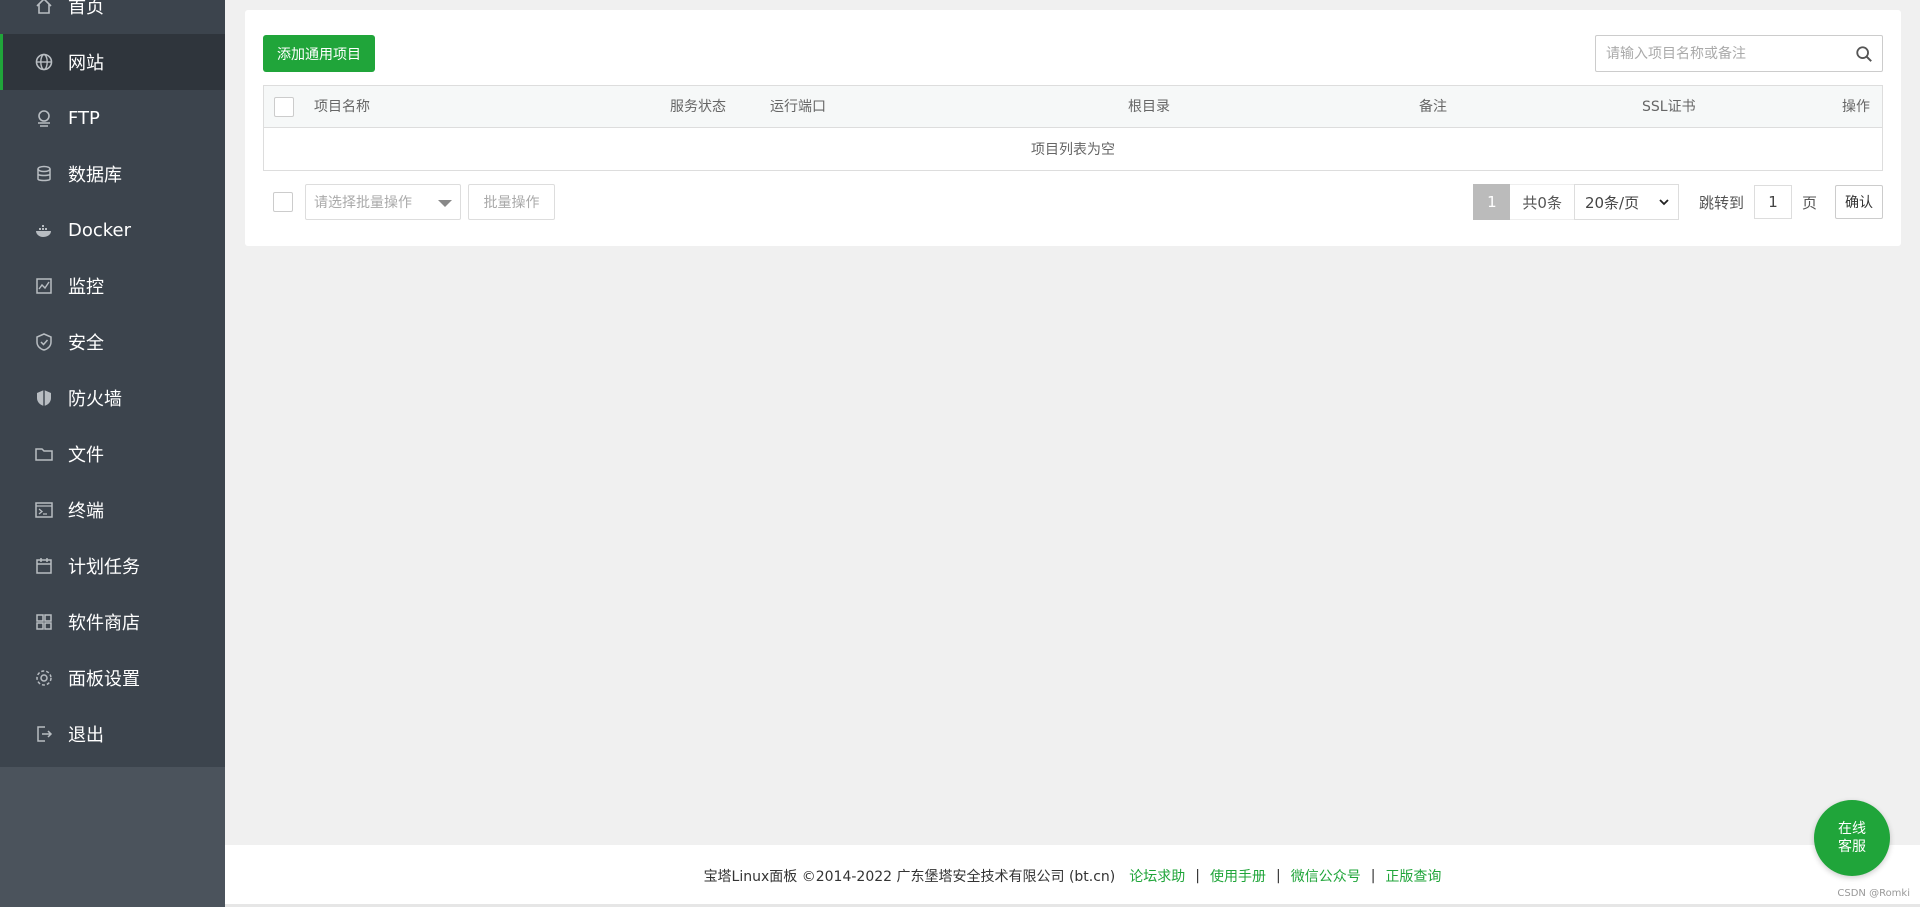  I want to click on page-size-select: 20条/页, so click(1626, 202).